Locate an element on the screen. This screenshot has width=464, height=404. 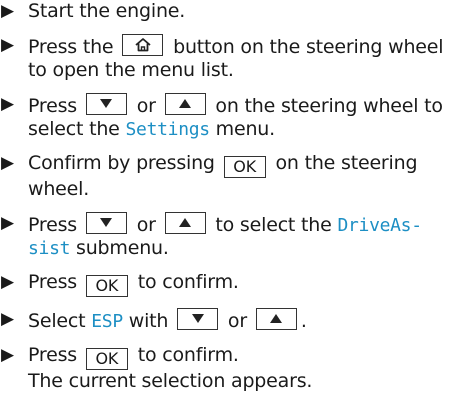
instruction-step: ▶ Select ESP with or . is located at coordinates (232, 320).